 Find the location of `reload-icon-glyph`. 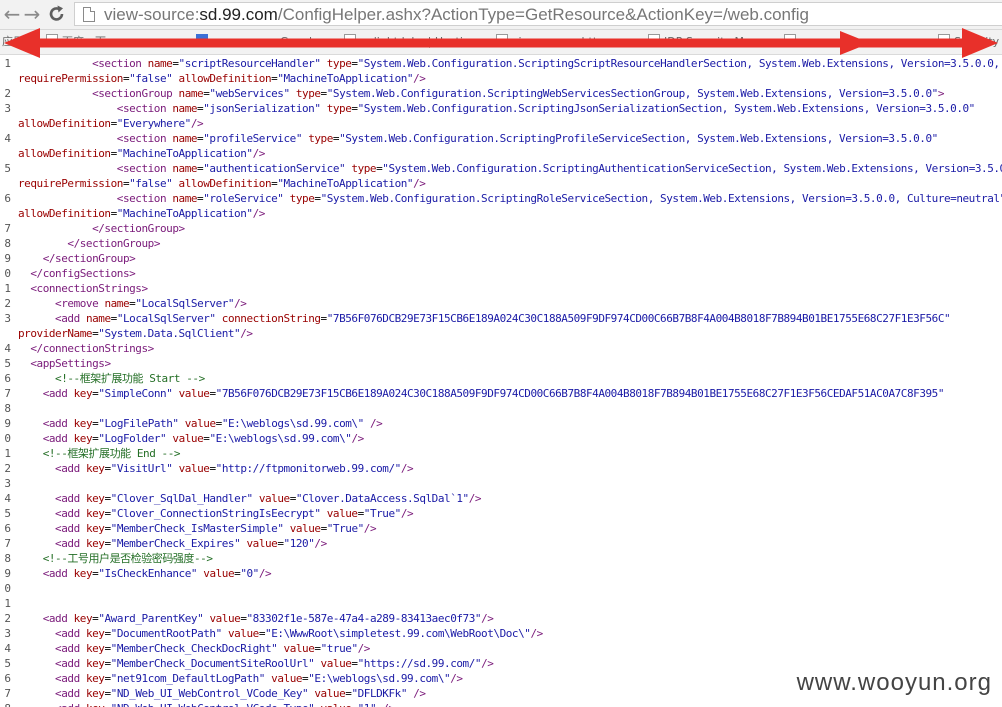

reload-icon-glyph is located at coordinates (56, 13).